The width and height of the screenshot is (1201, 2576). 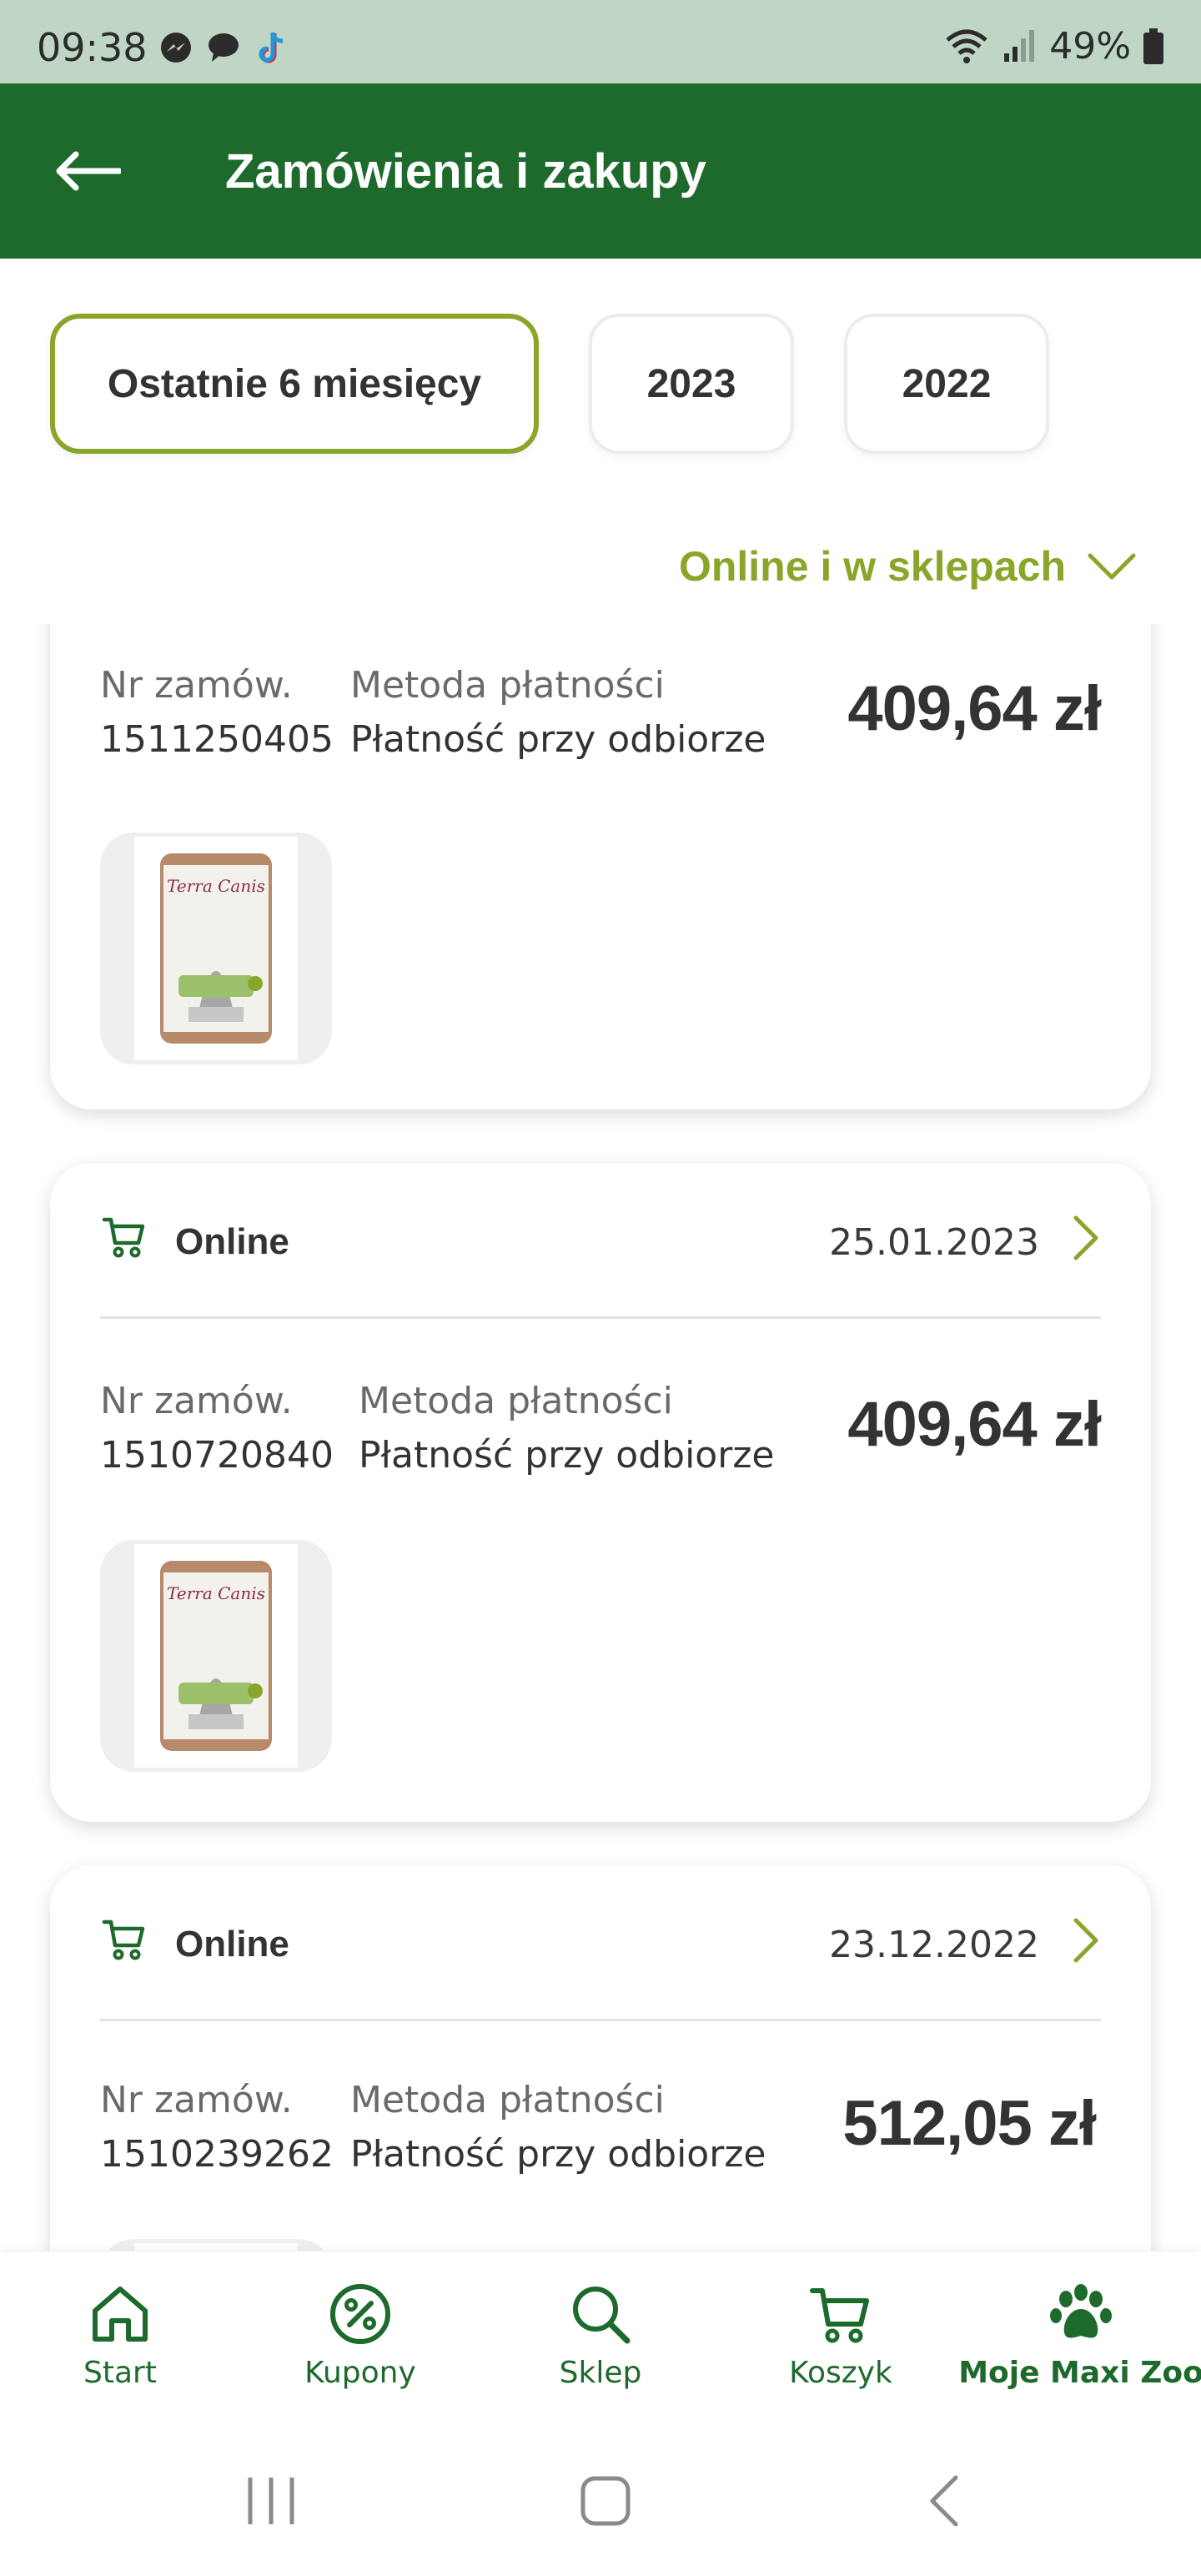 I want to click on bottom-navigation: Start Kupony Sklep Koszyk Moje Maxi Zoo, so click(x=601, y=2340).